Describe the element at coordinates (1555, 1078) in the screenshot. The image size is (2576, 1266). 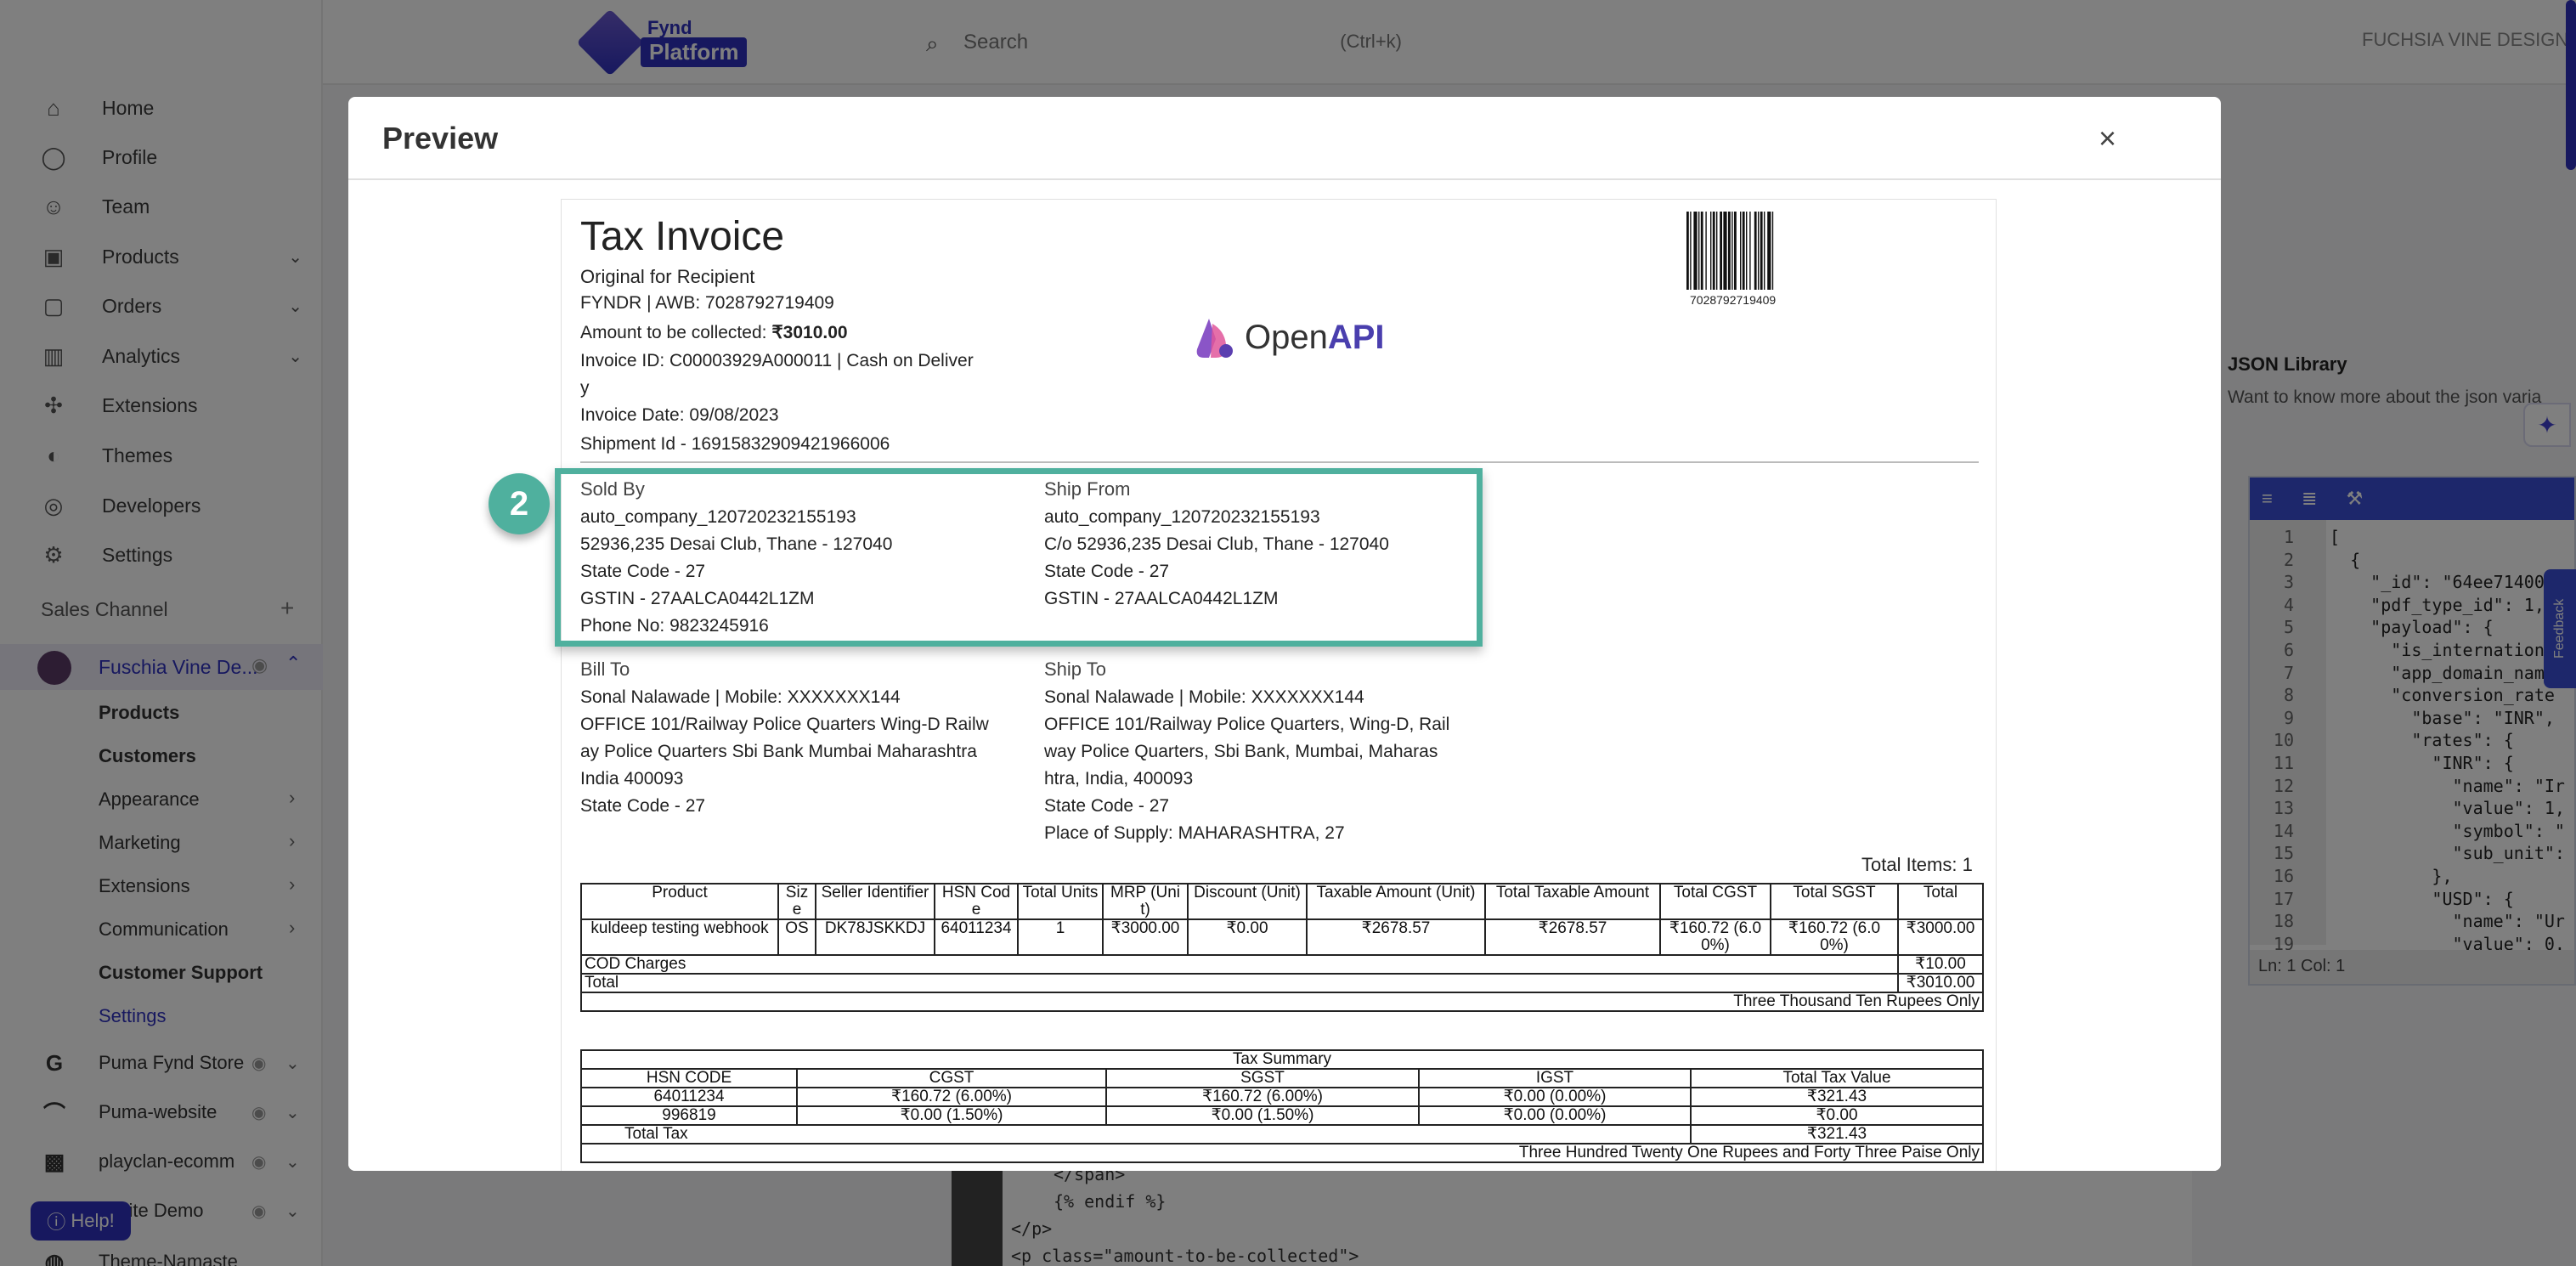
I see `column-header: IGST` at that location.